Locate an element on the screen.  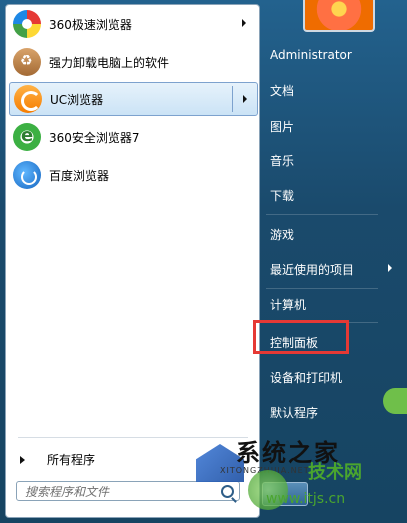
expand-arrow-icon is located at coordinates (22, 459).